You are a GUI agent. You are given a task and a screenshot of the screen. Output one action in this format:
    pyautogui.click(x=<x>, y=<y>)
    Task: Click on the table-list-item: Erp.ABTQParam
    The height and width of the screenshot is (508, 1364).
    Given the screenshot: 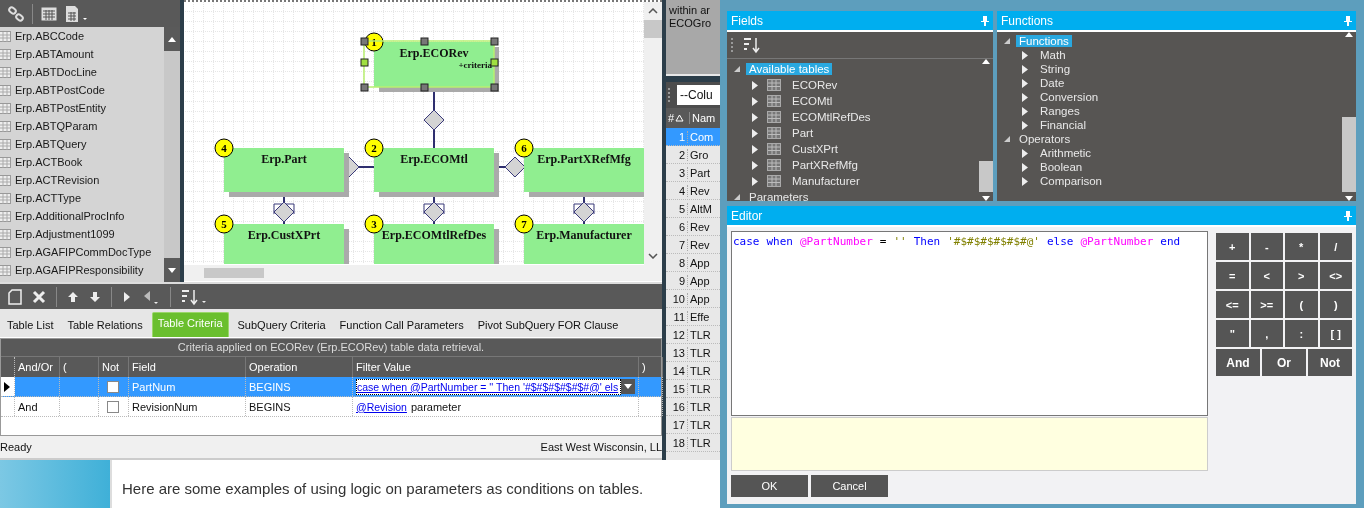 What is the action you would take?
    pyautogui.click(x=82, y=126)
    